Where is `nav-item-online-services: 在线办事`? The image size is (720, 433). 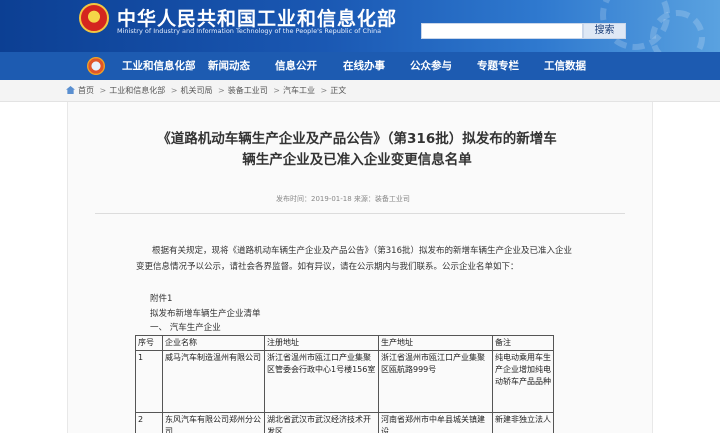 nav-item-online-services: 在线办事 is located at coordinates (364, 66).